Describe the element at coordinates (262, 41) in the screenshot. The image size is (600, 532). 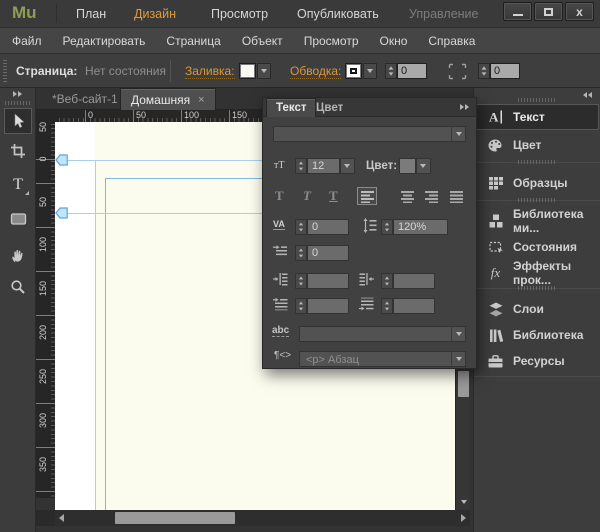
I see `menu-object: Объект` at that location.